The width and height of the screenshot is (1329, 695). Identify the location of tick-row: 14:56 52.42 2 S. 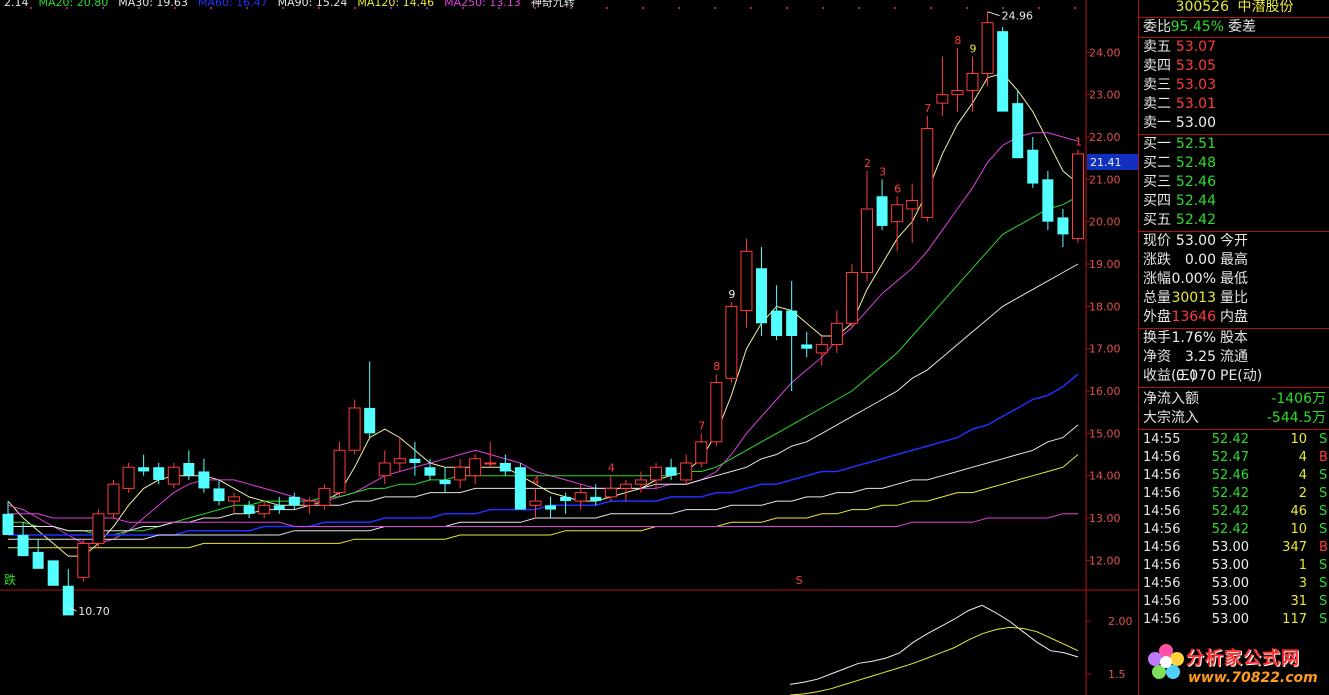
(1234, 494).